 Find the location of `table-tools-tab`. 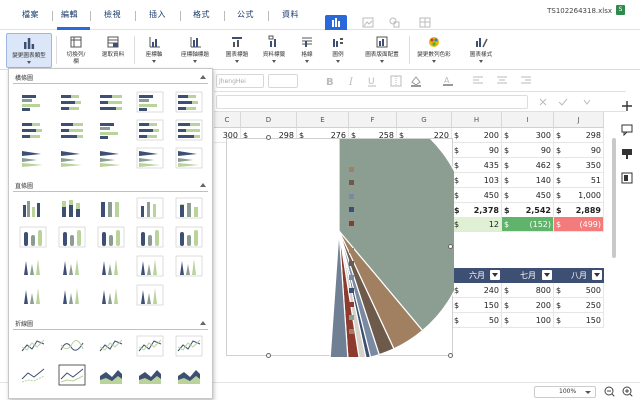

table-tools-tab is located at coordinates (425, 22).